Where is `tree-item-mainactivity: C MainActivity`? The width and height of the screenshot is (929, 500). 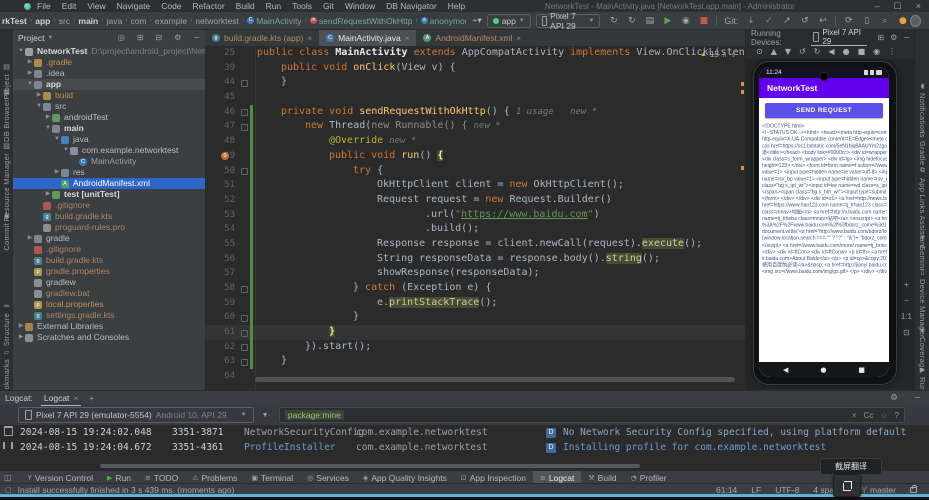 tree-item-mainactivity: C MainActivity is located at coordinates (109, 161).